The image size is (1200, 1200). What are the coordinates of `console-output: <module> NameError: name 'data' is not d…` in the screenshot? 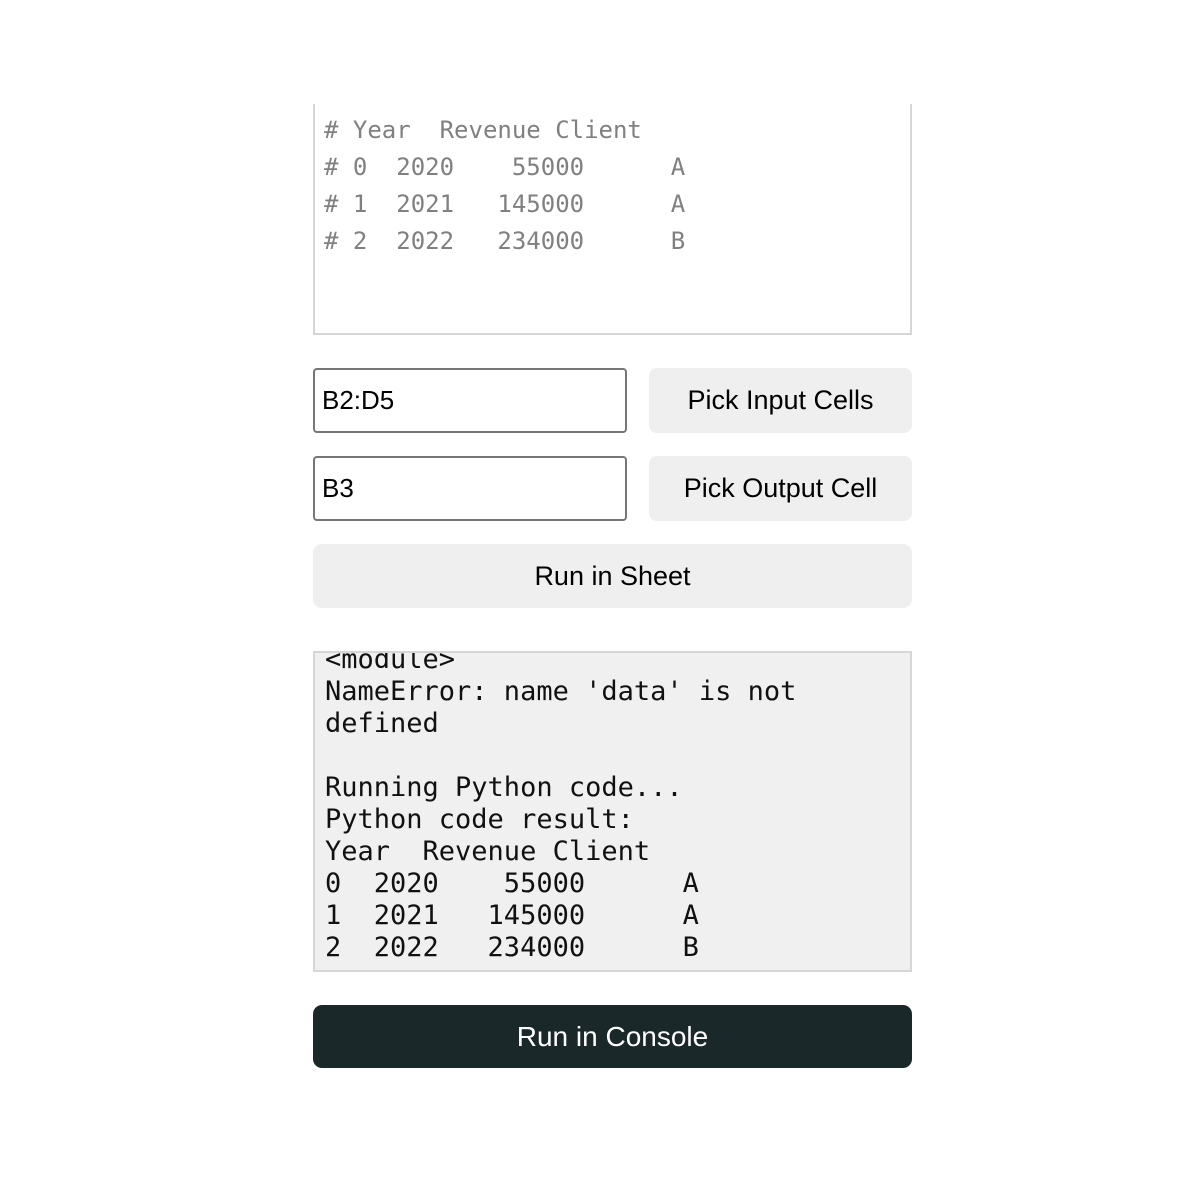 It's located at (612, 811).